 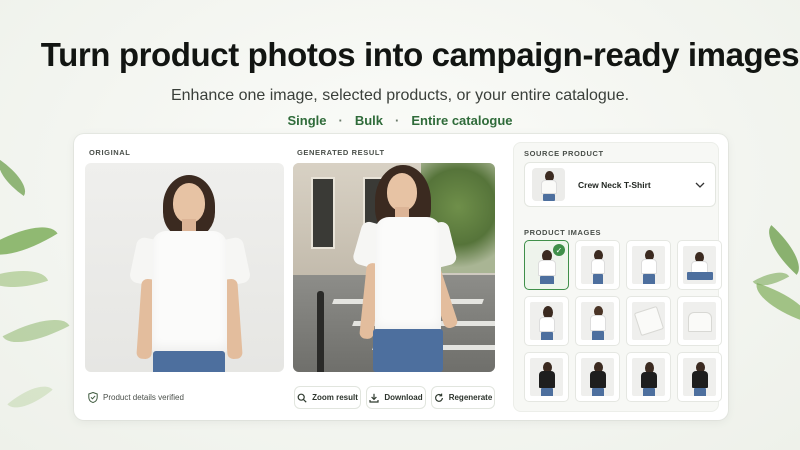 I want to click on original-label: ORIGINAL, so click(x=110, y=152).